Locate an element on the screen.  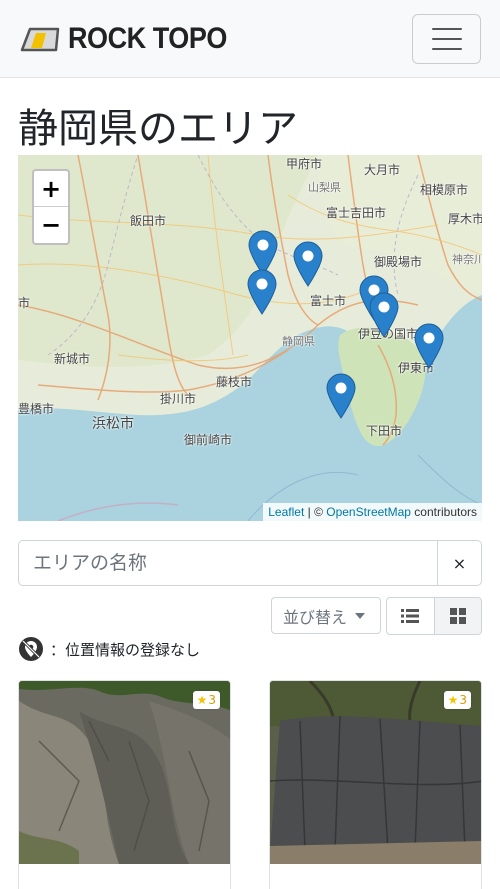
map-label: 大月市 is located at coordinates (382, 170).